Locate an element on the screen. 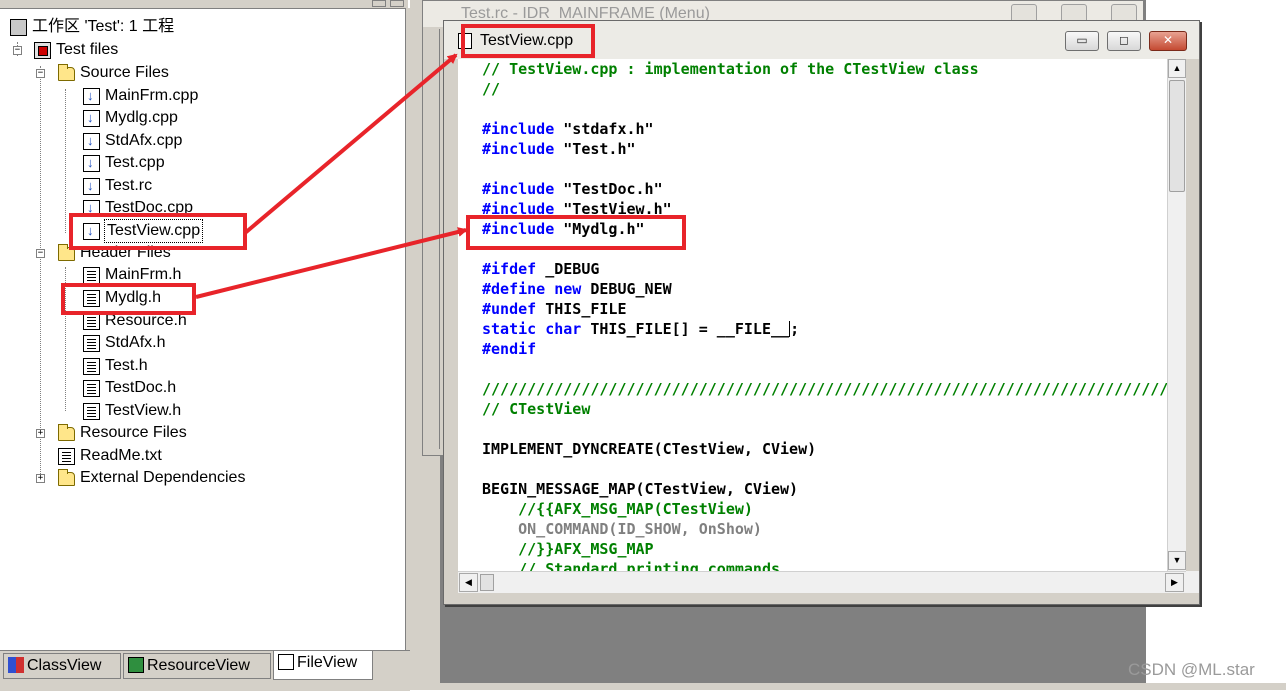 Image resolution: width=1286 pixels, height=691 pixels. close-icon: ✕ is located at coordinates (1168, 40).